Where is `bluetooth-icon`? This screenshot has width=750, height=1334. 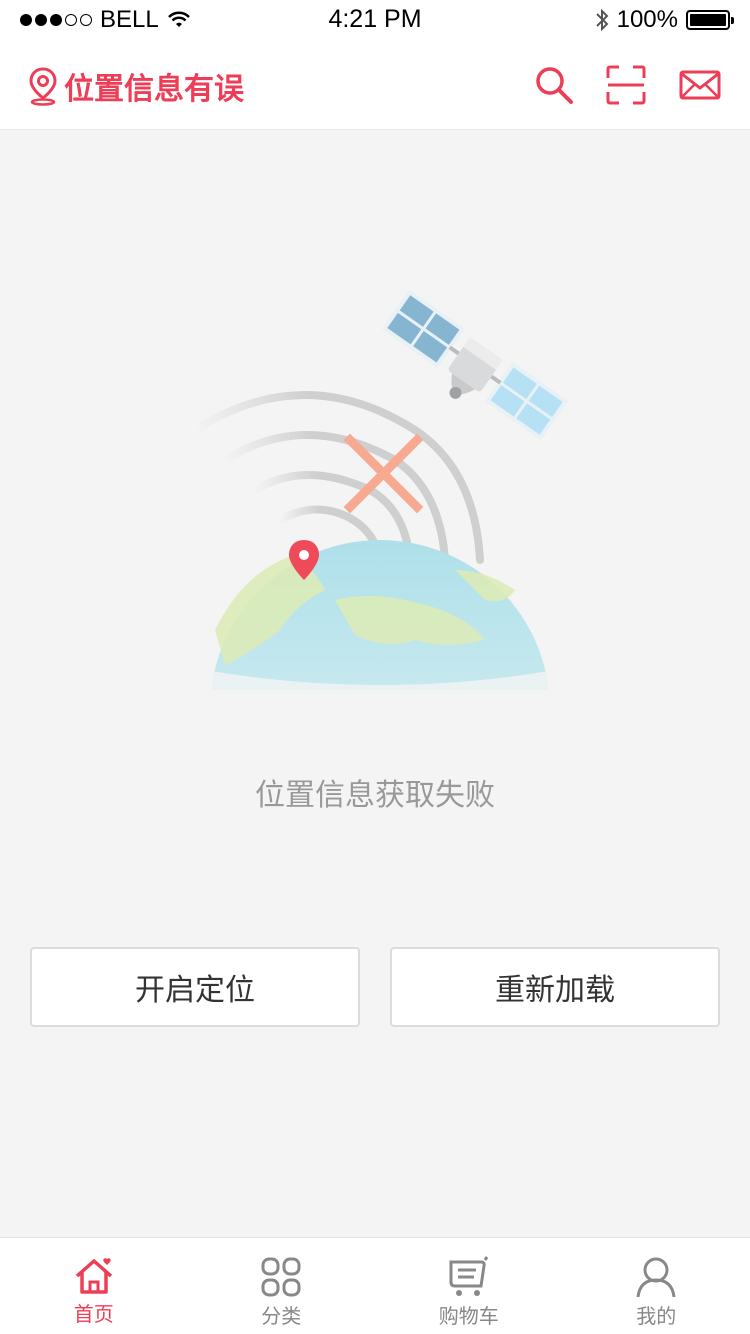
bluetooth-icon is located at coordinates (602, 20).